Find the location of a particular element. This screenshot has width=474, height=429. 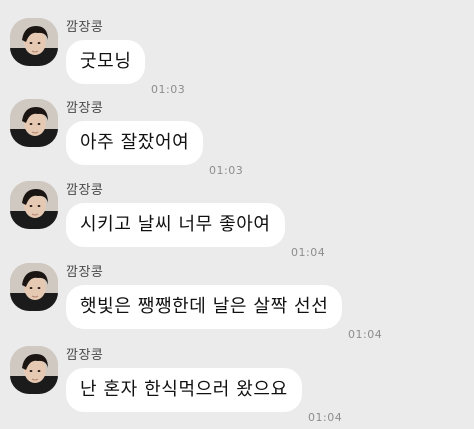

message-bubble: 햇빛은 쨍쨍한데 날은 살짝 선선 is located at coordinates (204, 307).